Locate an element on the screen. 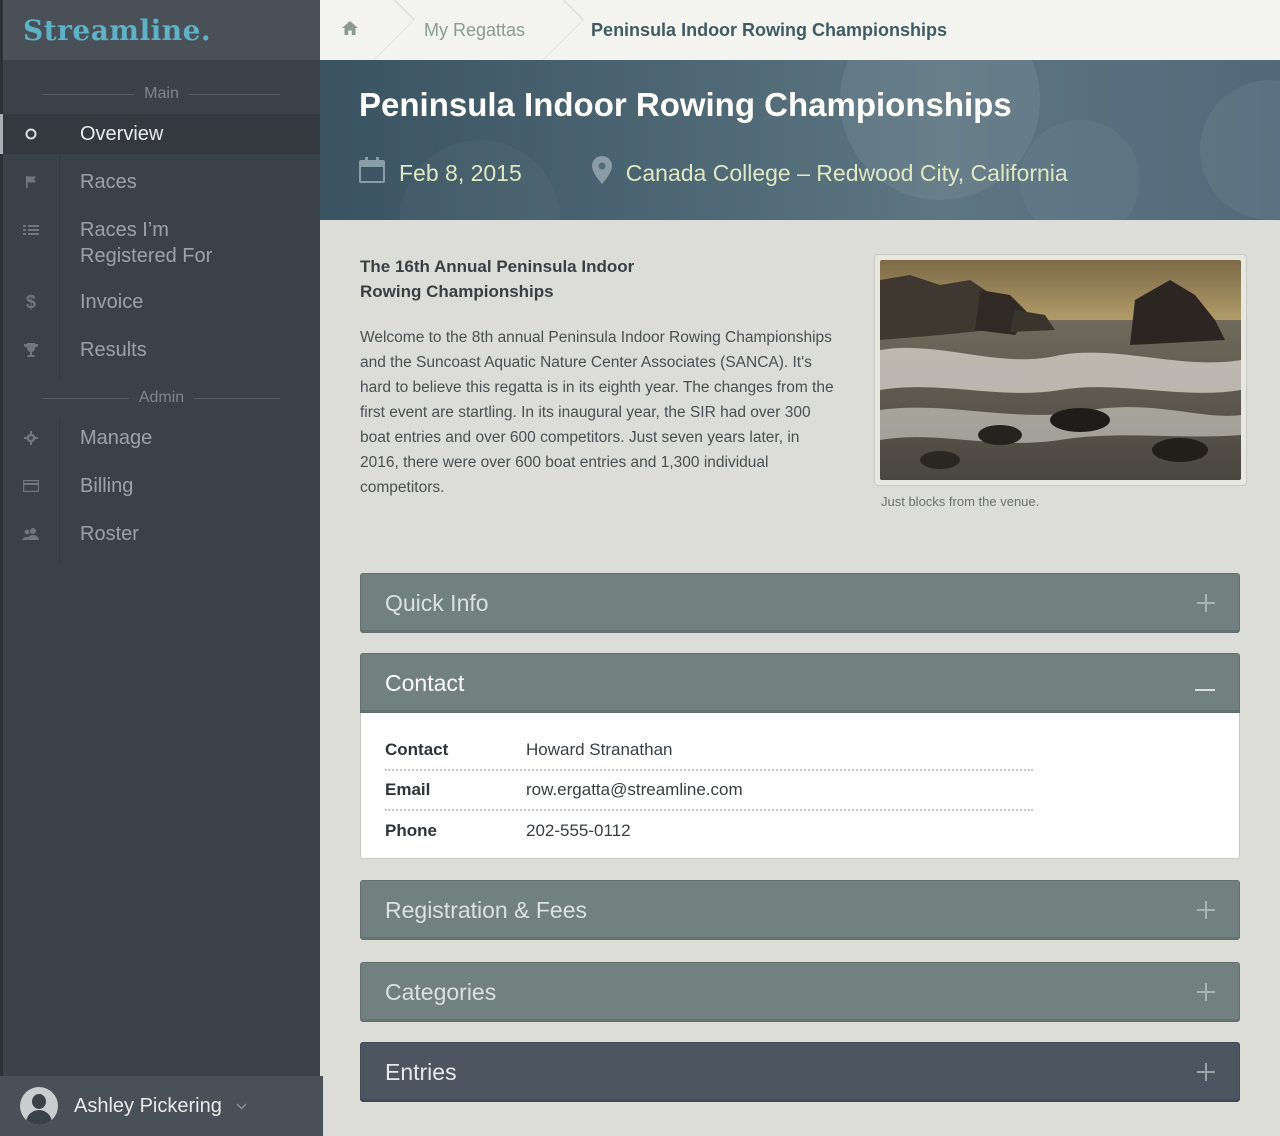  sidebar-item-label: Overview is located at coordinates (122, 134).